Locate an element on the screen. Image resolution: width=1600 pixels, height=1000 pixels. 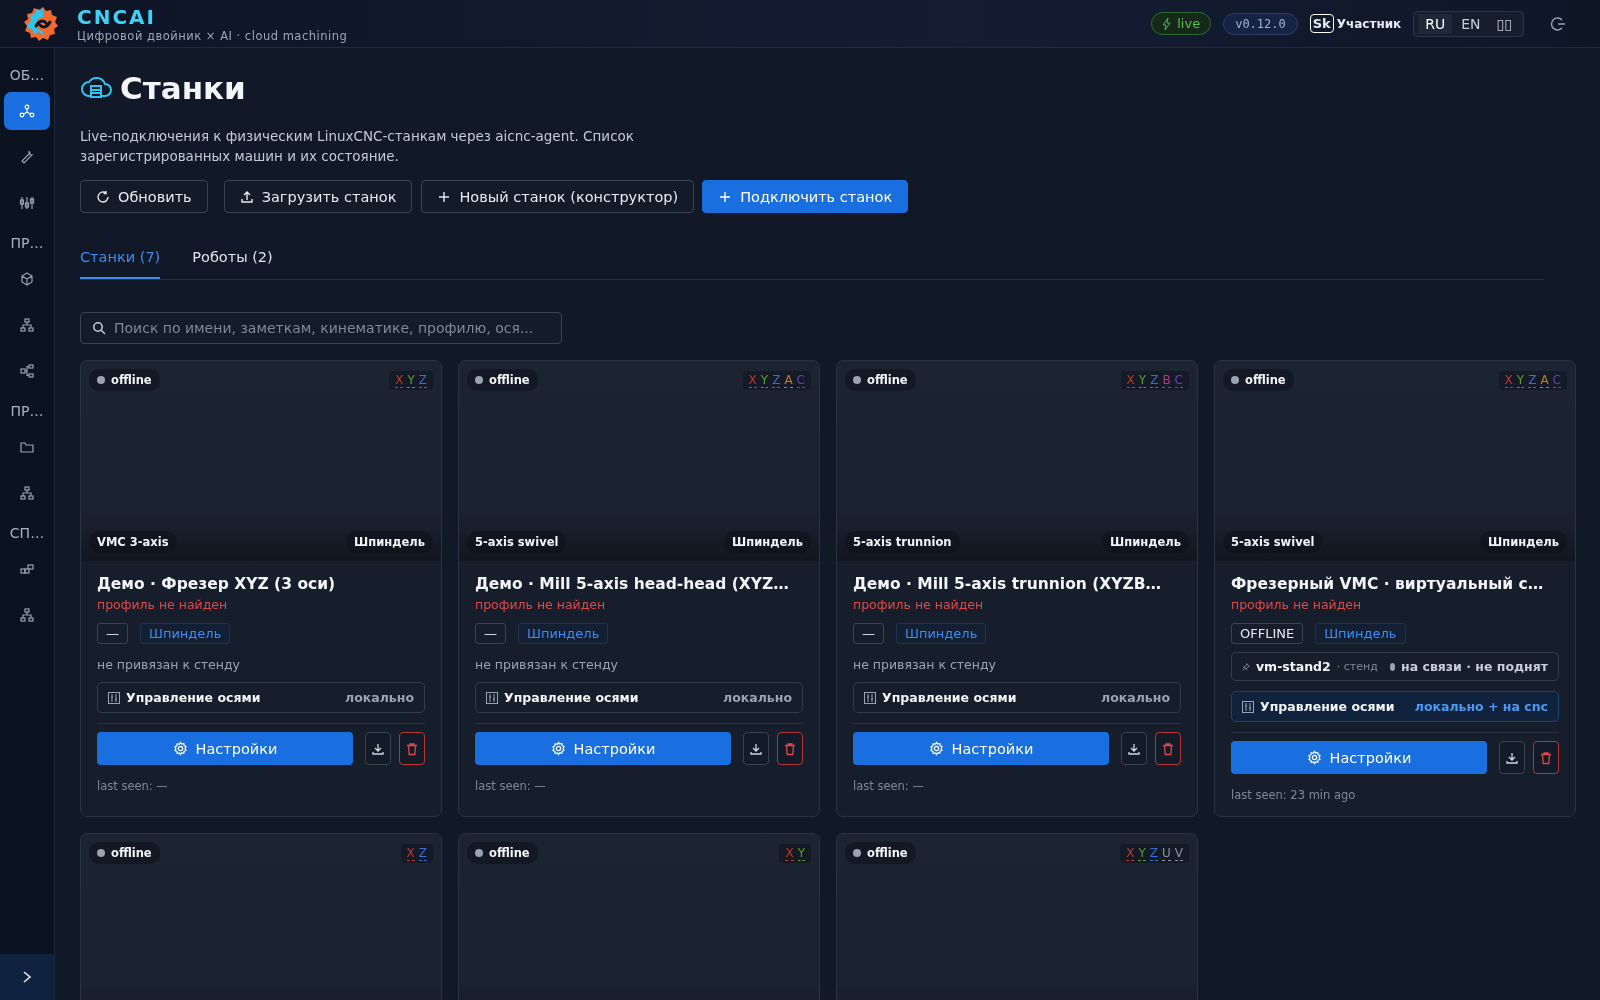
blocks-icon is located at coordinates (27, 569).